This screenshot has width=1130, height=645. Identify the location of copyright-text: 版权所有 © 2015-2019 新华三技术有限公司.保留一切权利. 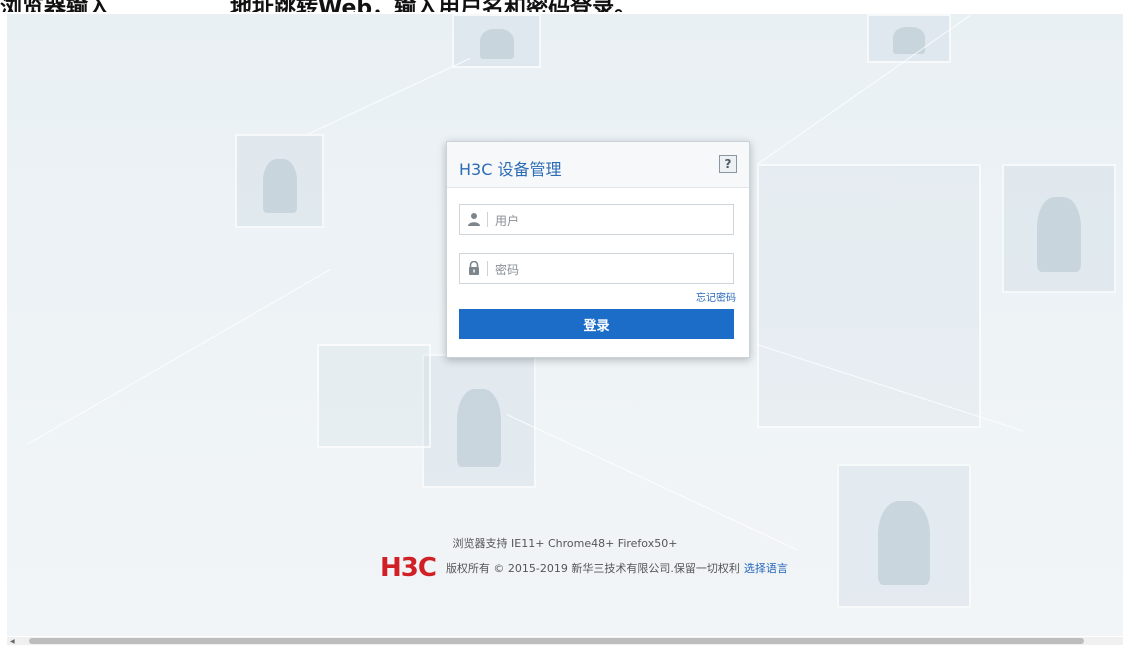
(592, 568).